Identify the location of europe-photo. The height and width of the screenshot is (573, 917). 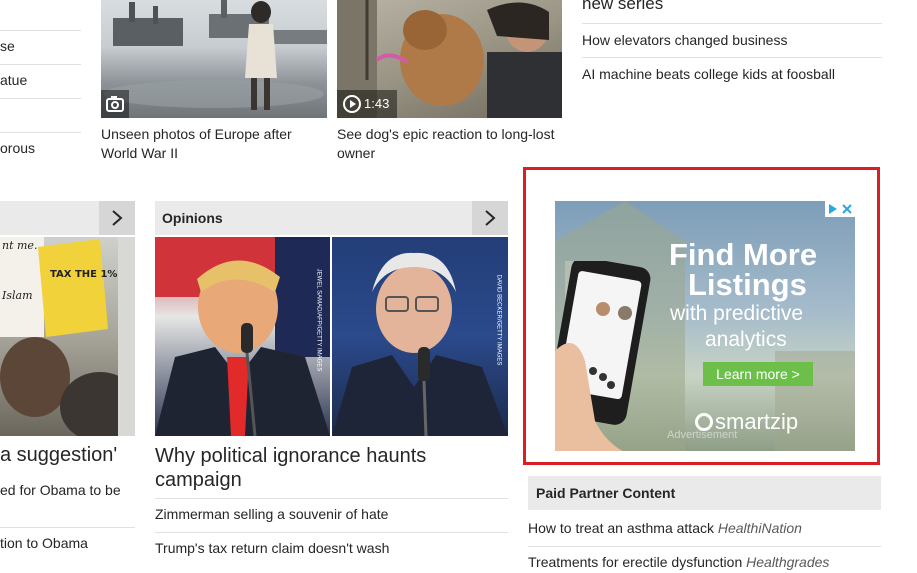
(214, 59).